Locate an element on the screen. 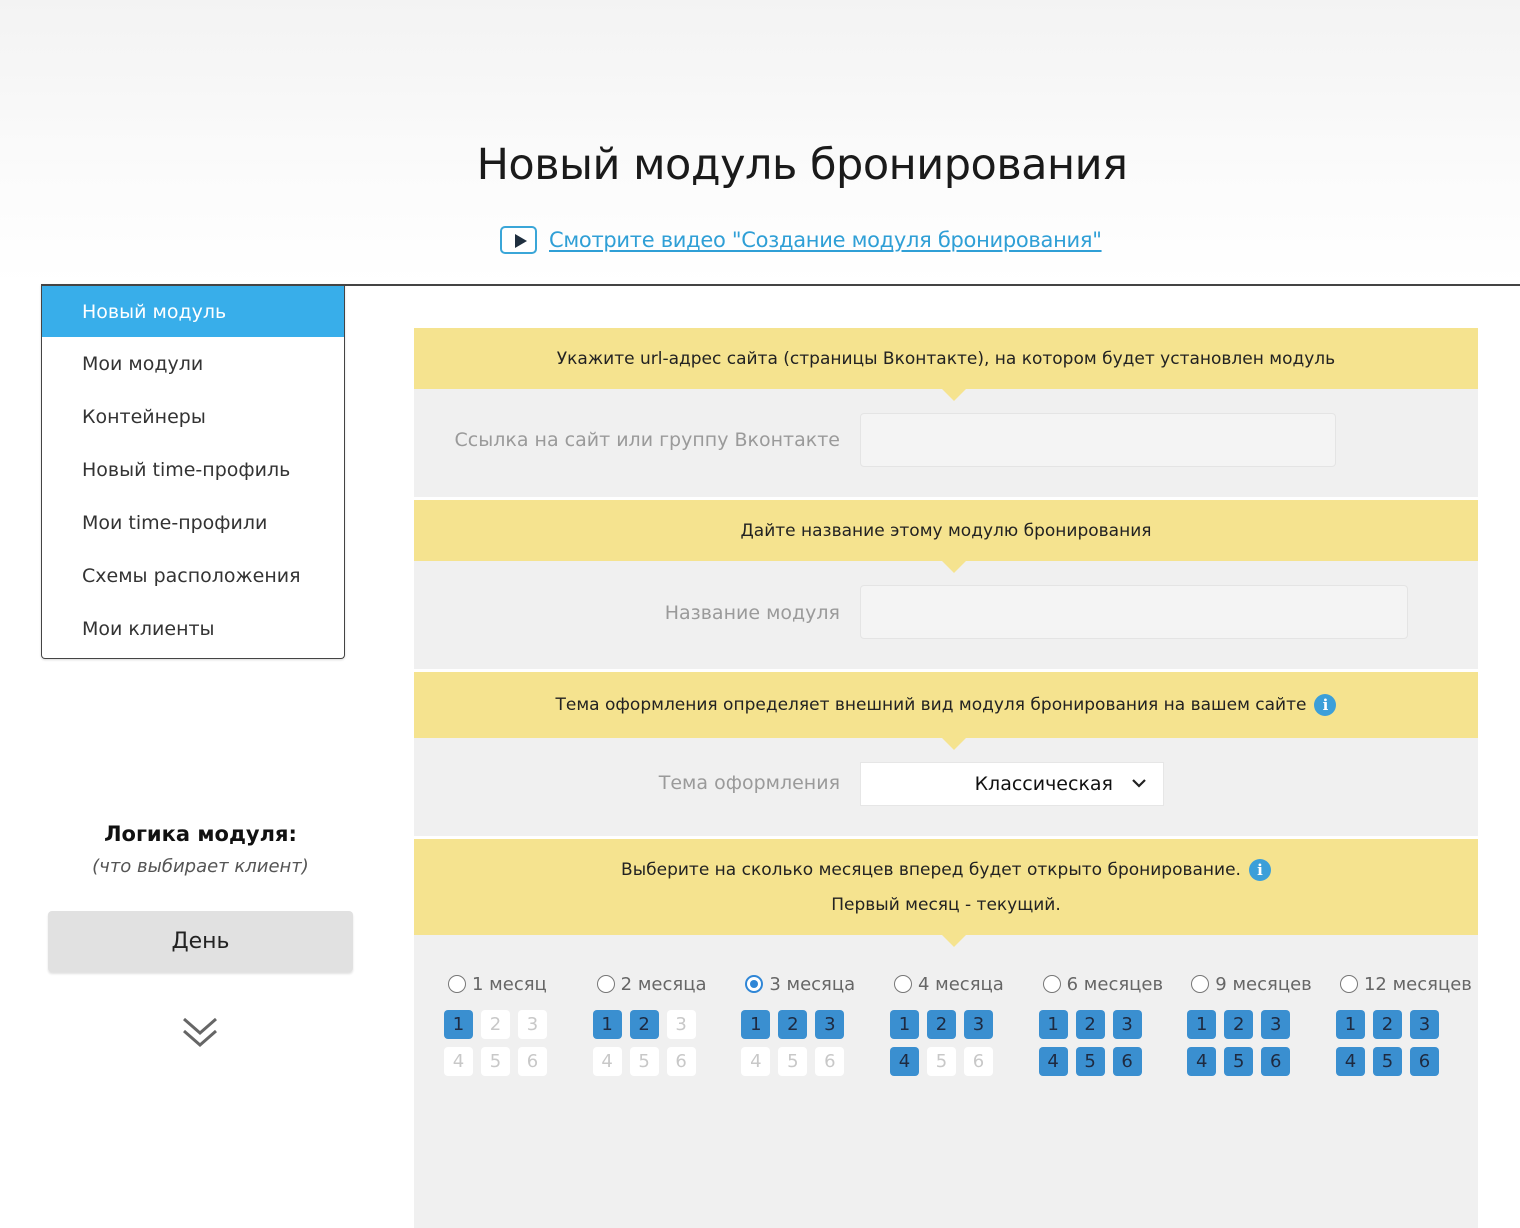  theme-select: Классическая is located at coordinates (1012, 784).